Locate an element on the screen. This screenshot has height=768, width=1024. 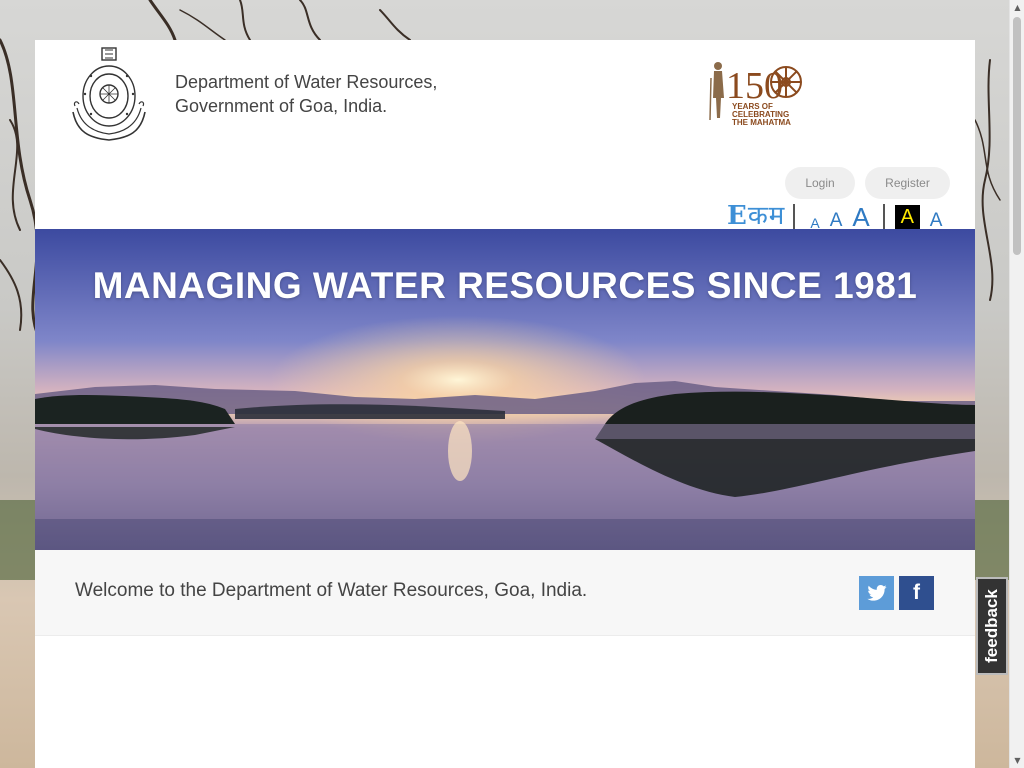
register-button: Register is located at coordinates (907, 183).